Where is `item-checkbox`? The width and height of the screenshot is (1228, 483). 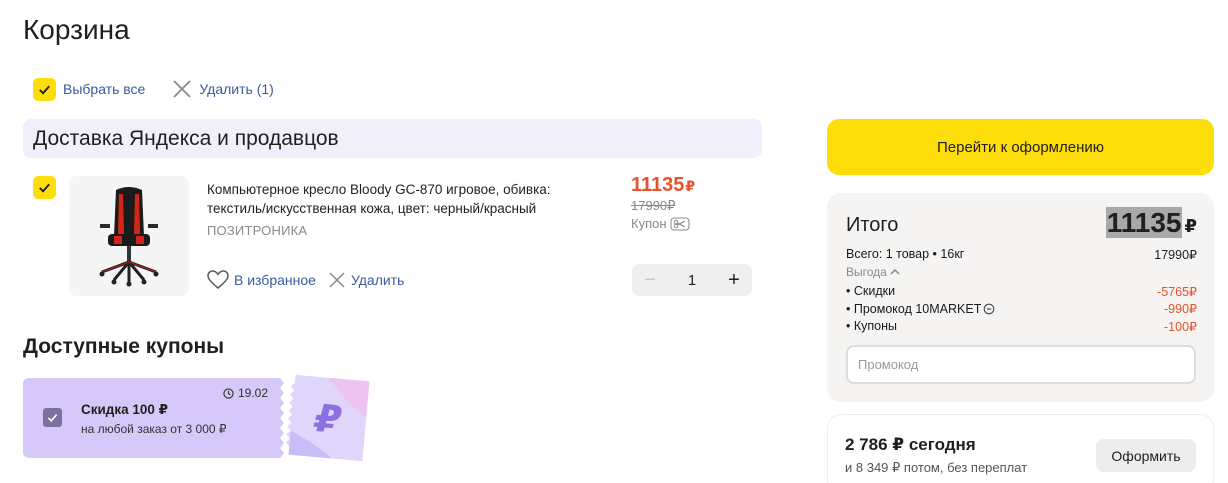
item-checkbox is located at coordinates (44, 187).